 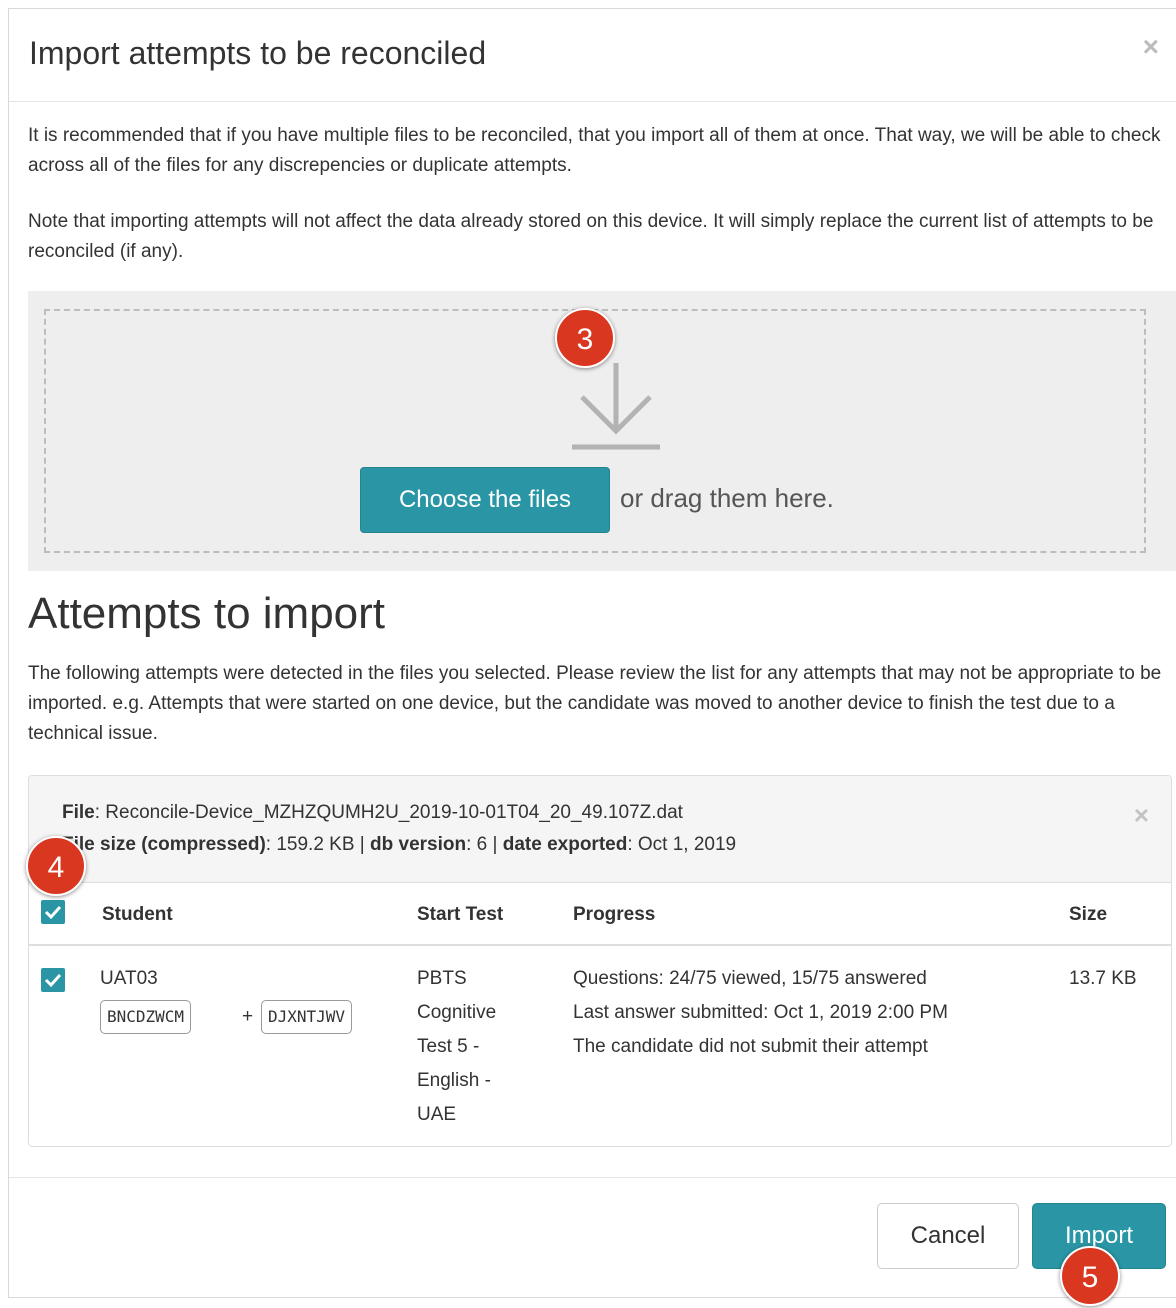 I want to click on header-size: Size, so click(x=1088, y=914).